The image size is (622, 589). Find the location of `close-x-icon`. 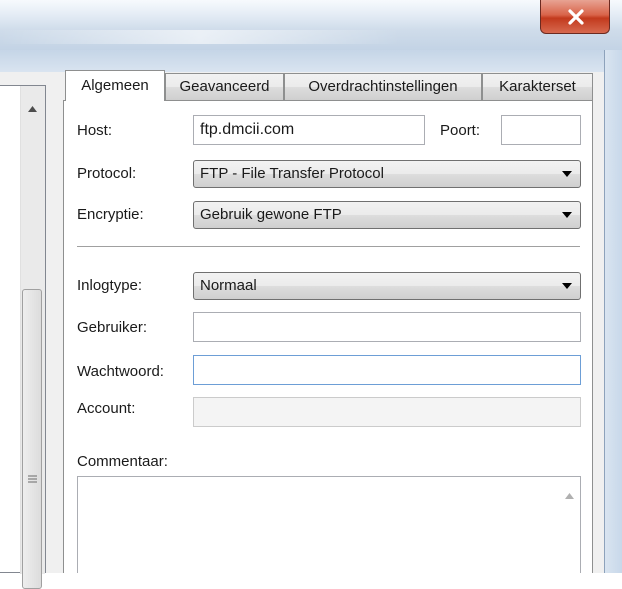

close-x-icon is located at coordinates (576, 17).